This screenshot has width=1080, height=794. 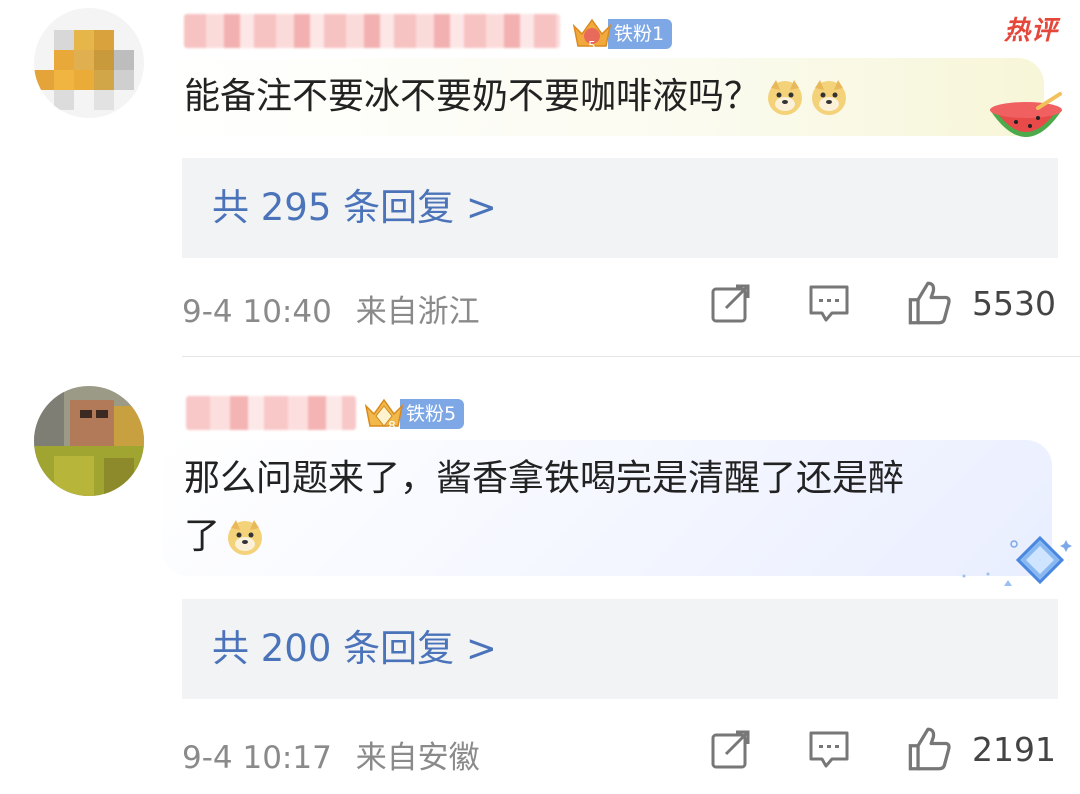 What do you see at coordinates (417, 758) in the screenshot?
I see `comment-location: 来自安徽` at bounding box center [417, 758].